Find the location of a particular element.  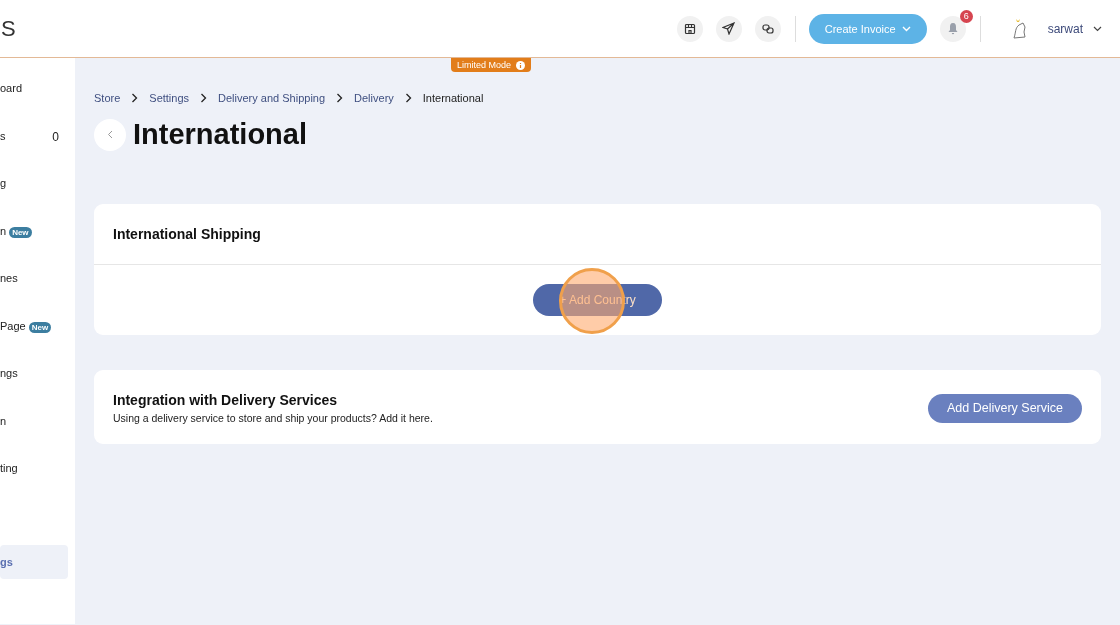

bell-icon is located at coordinates (952, 28).